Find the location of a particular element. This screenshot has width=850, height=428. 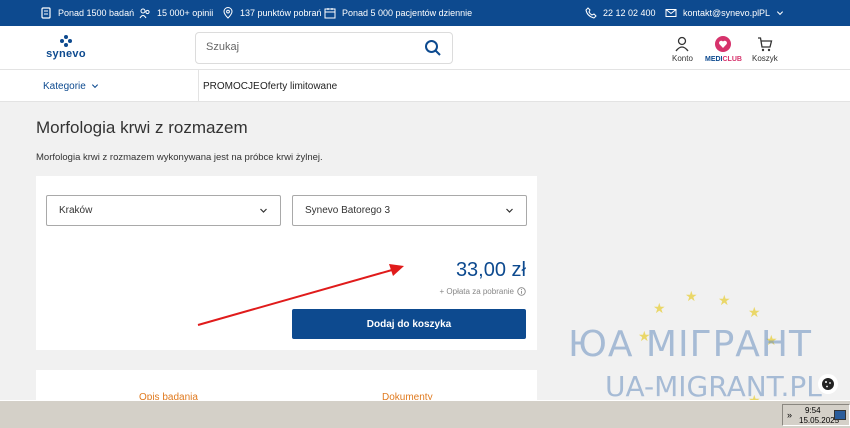

phone-text: 22 12 02 400 is located at coordinates (629, 13).